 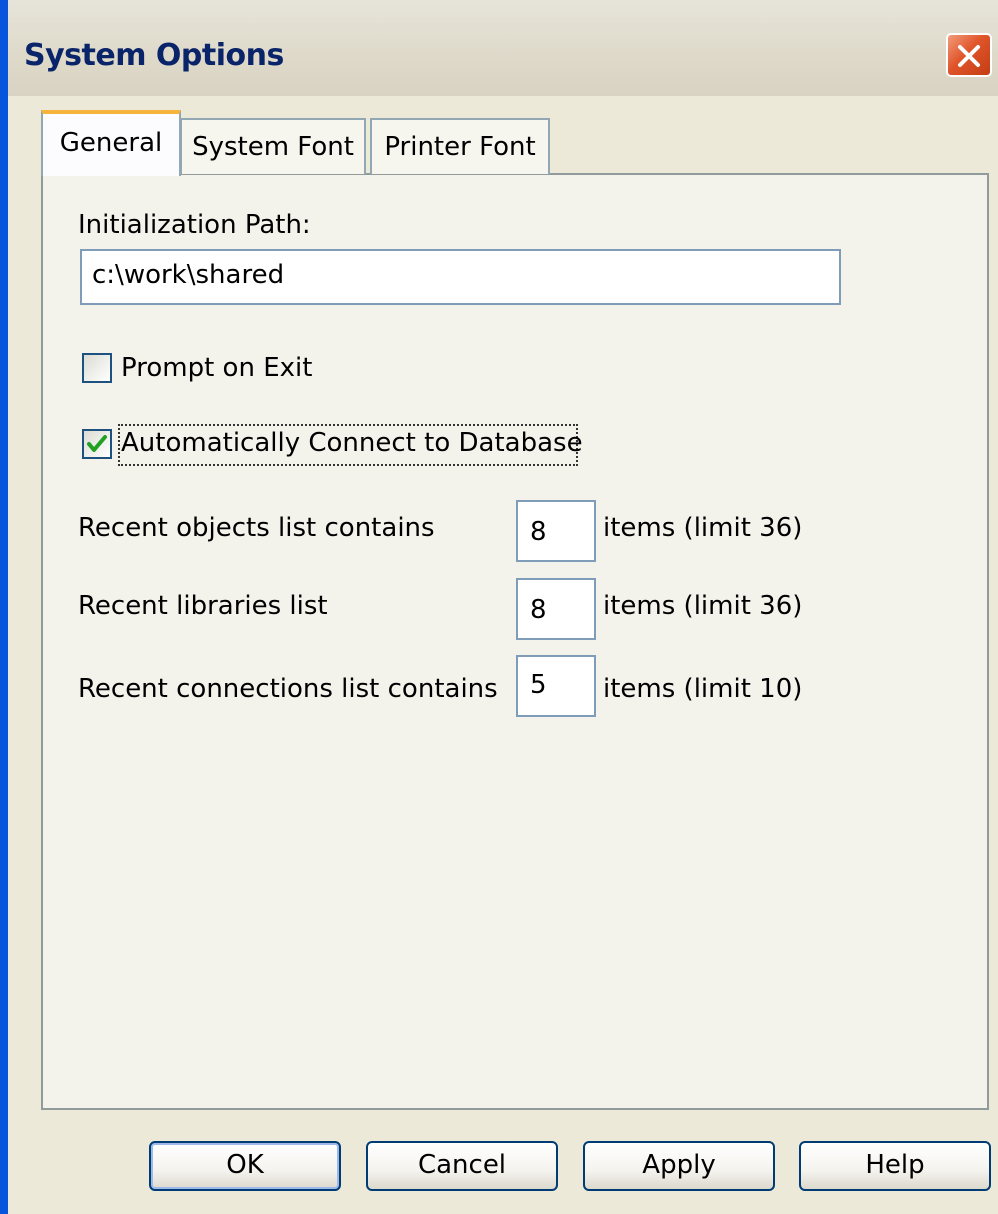 What do you see at coordinates (895, 1166) in the screenshot?
I see `help-button: Help` at bounding box center [895, 1166].